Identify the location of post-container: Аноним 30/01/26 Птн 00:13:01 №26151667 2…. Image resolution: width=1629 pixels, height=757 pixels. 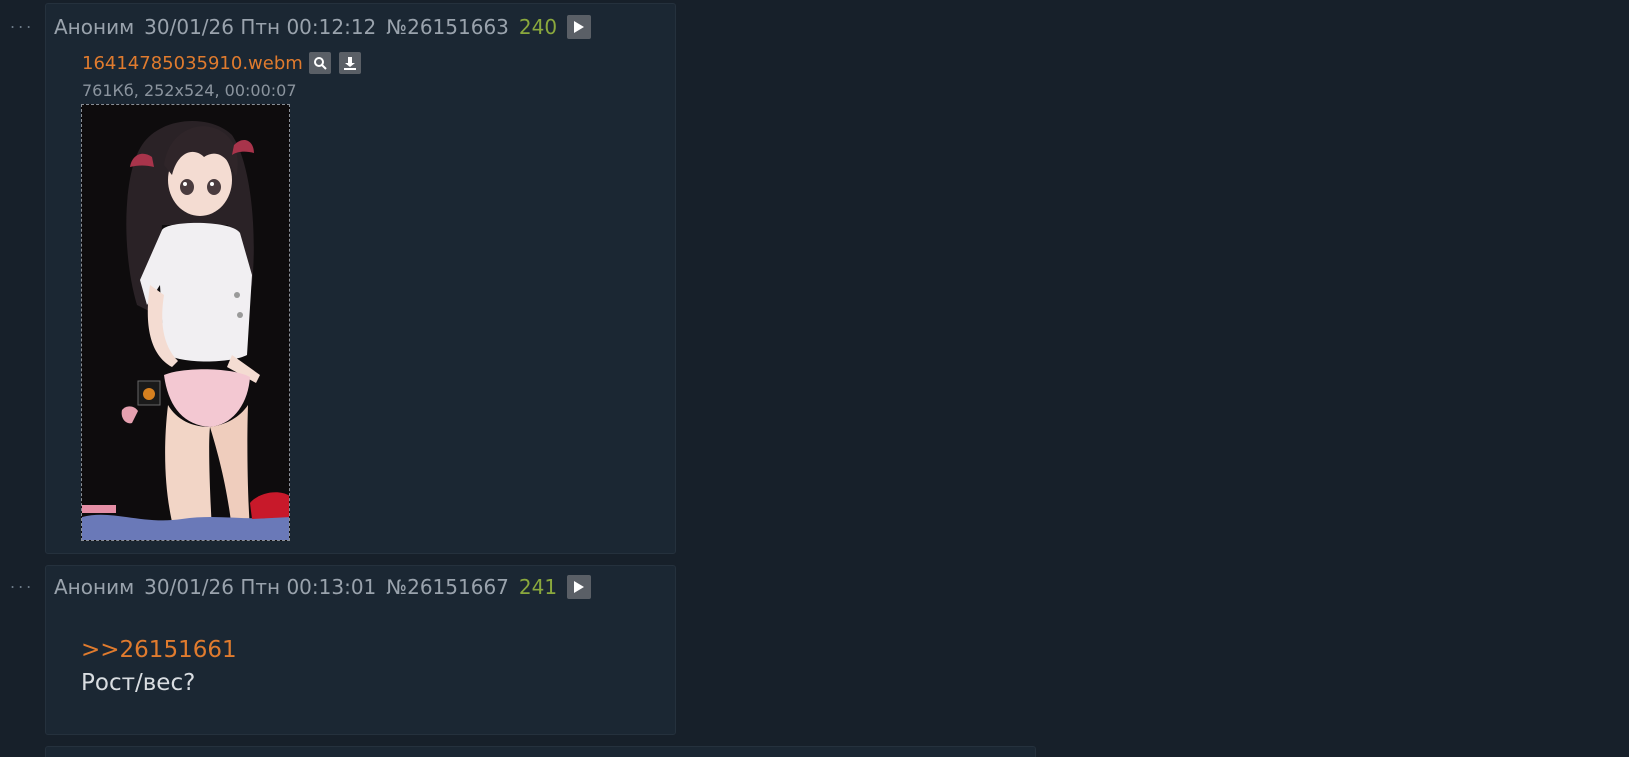
(360, 650).